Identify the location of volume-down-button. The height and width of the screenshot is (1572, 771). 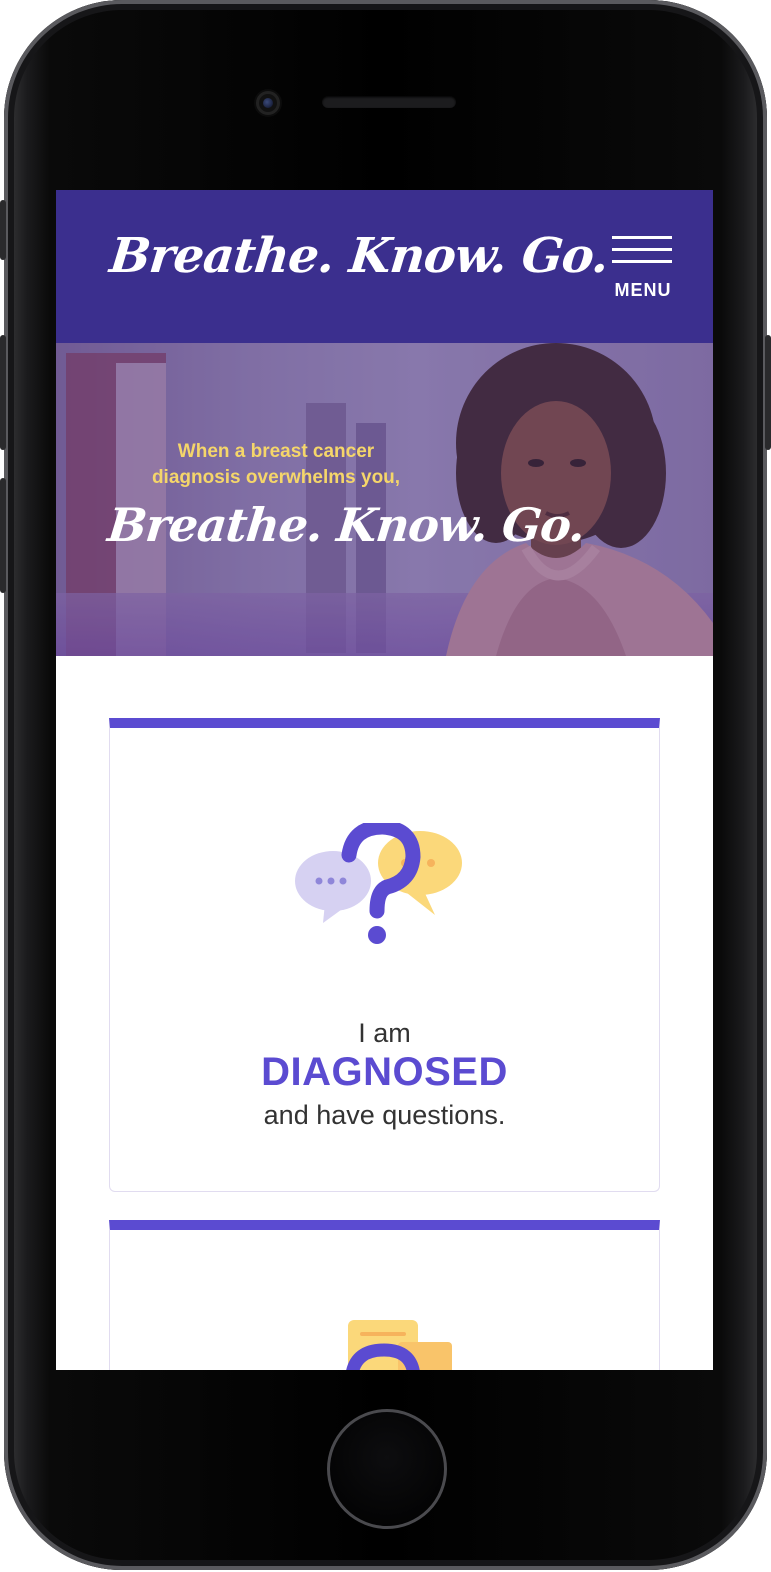
(3, 535).